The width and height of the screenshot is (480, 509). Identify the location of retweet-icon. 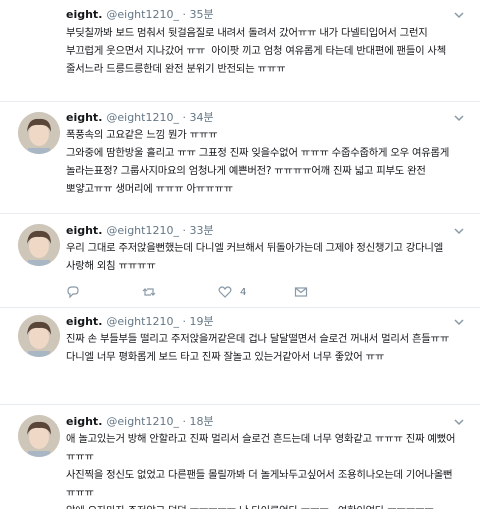
(149, 292).